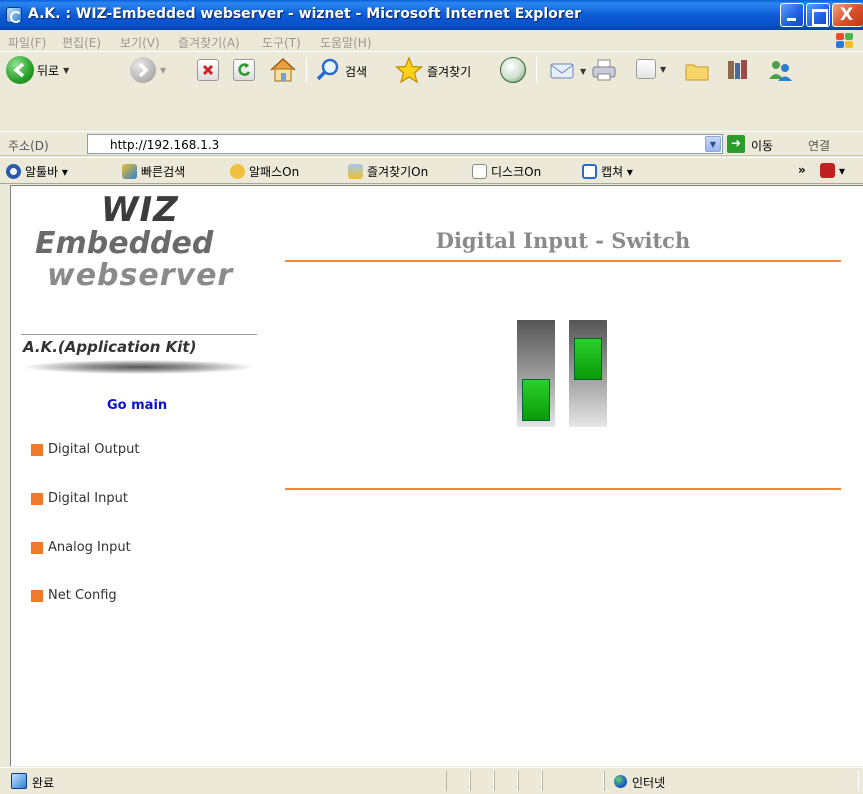 Image resolution: width=863 pixels, height=794 pixels. Describe the element at coordinates (388, 171) in the screenshot. I see `favorites-on-button: 즐겨찾기On` at that location.